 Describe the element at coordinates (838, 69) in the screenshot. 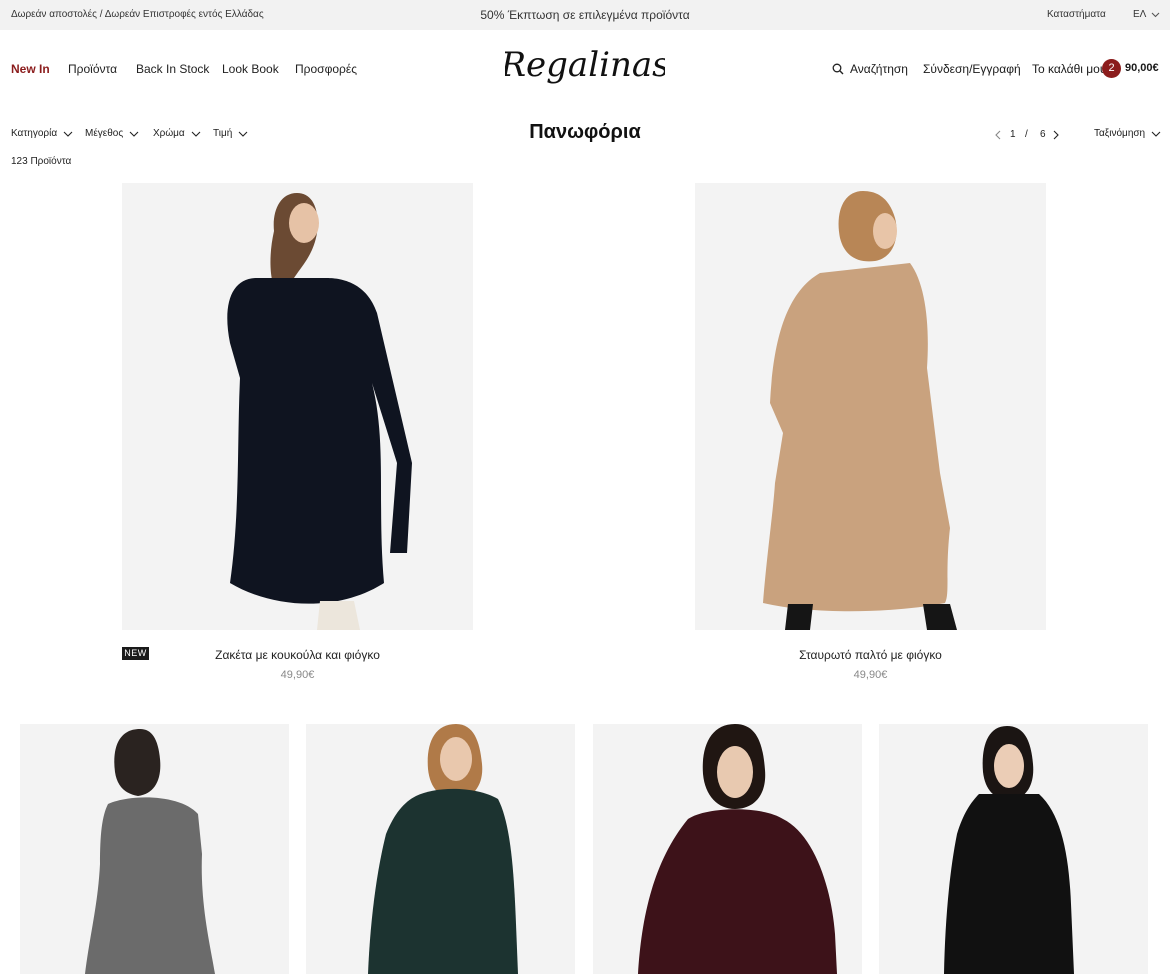

I see `search-icon` at that location.